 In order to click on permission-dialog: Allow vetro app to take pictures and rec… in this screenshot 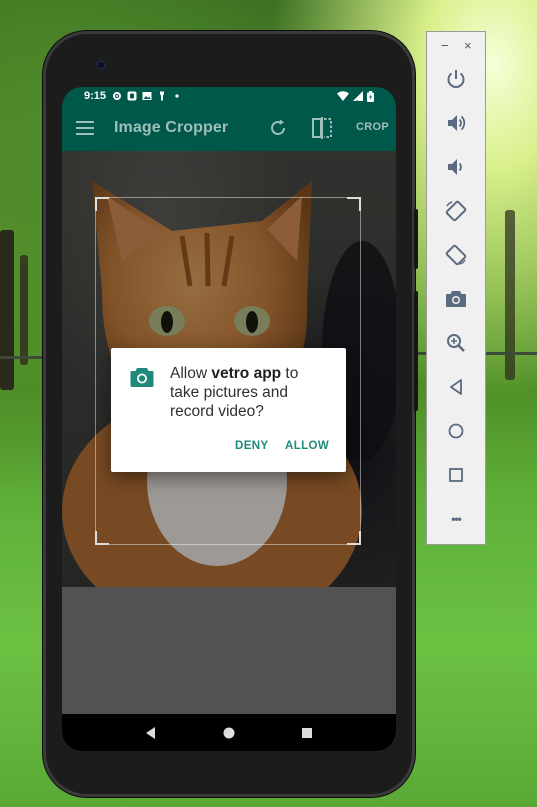, I will do `click(228, 410)`.